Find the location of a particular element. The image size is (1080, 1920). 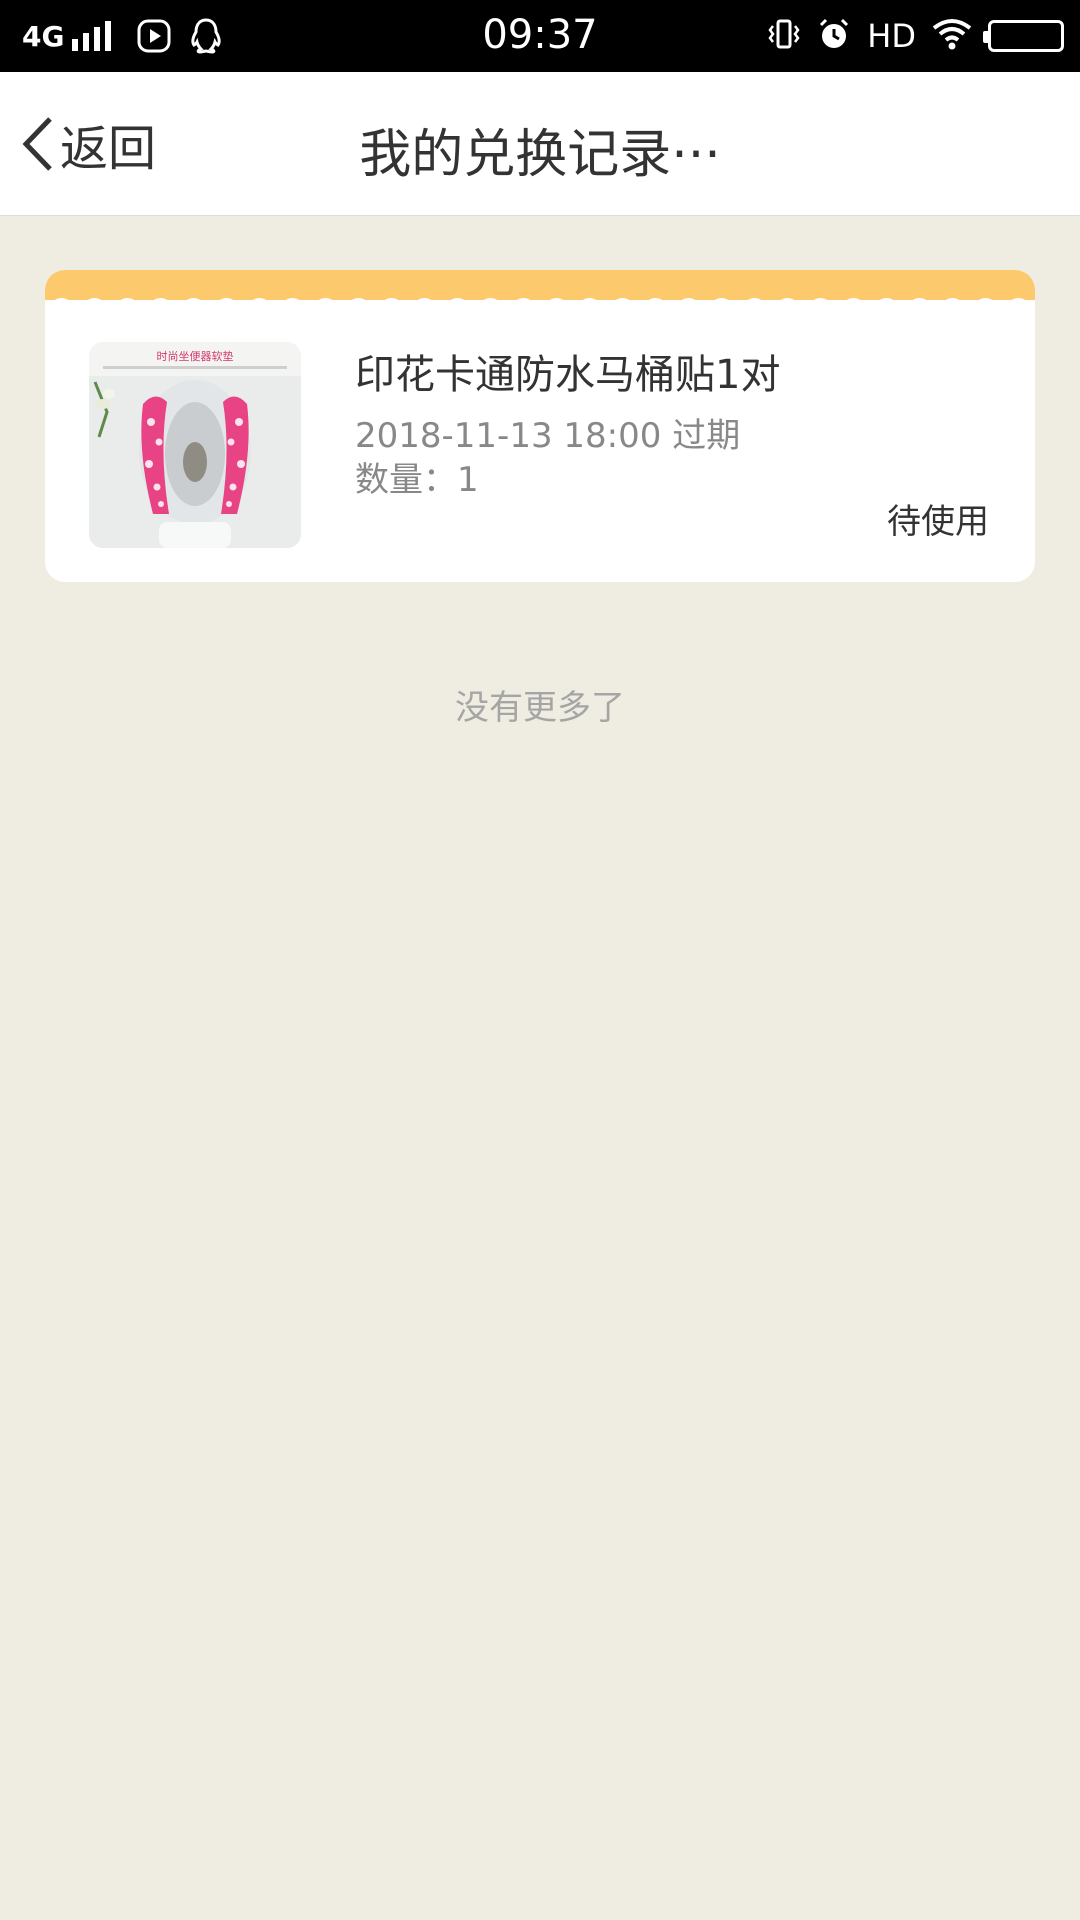

nav-bar: 返回 我的兑换记录··· is located at coordinates (540, 144).